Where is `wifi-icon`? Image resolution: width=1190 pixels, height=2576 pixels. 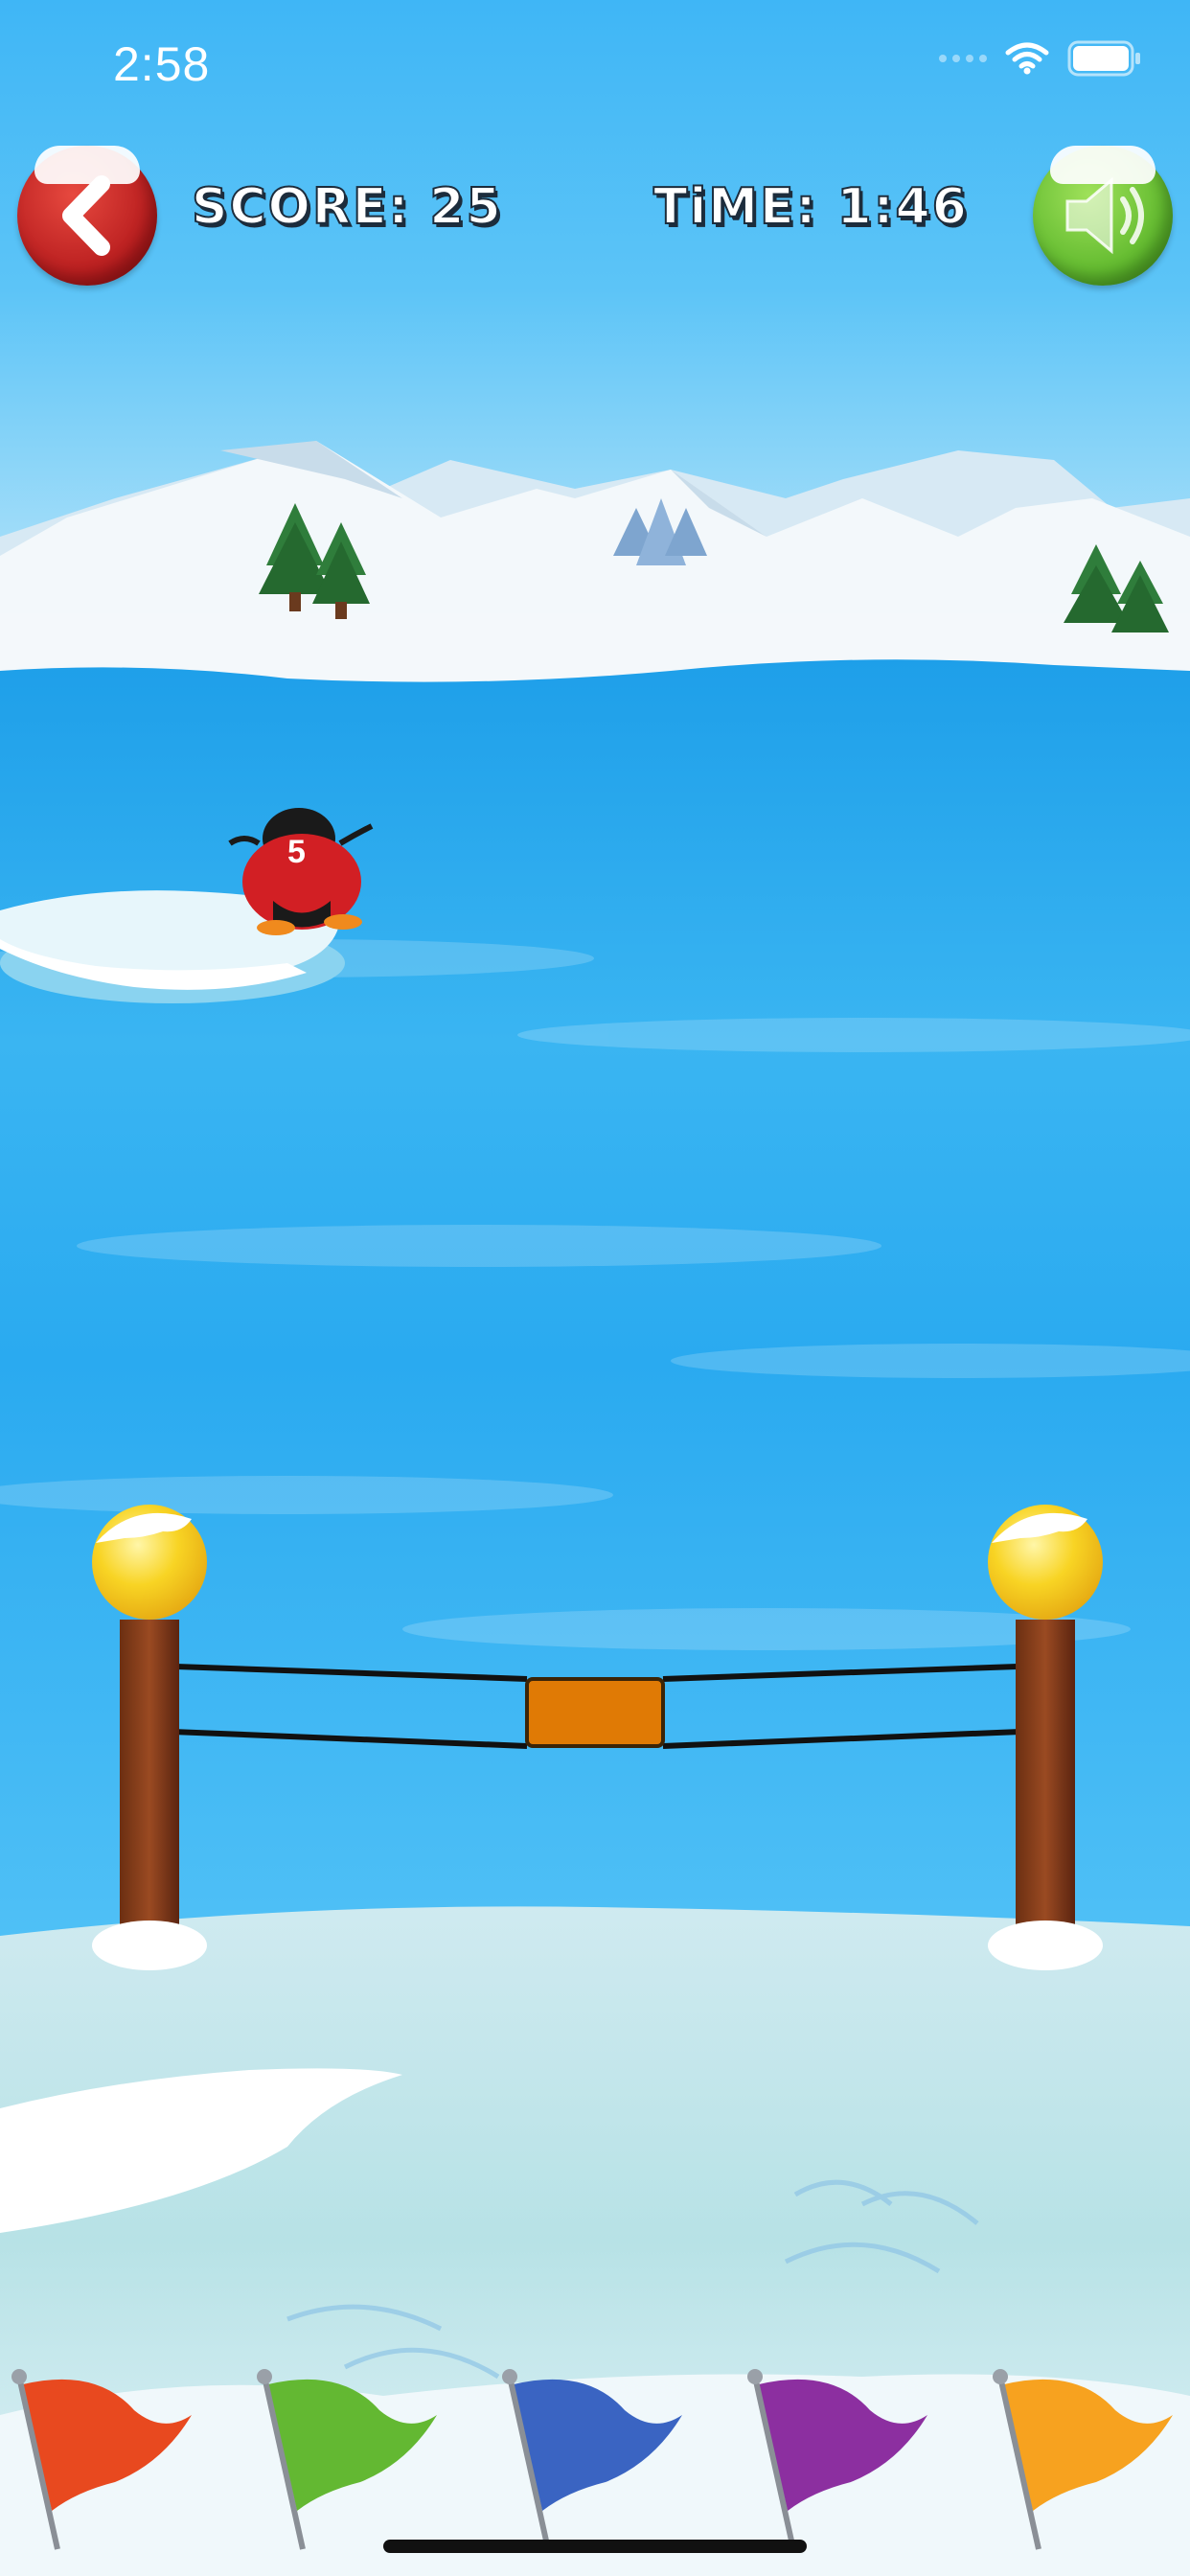
wifi-icon is located at coordinates (1027, 58).